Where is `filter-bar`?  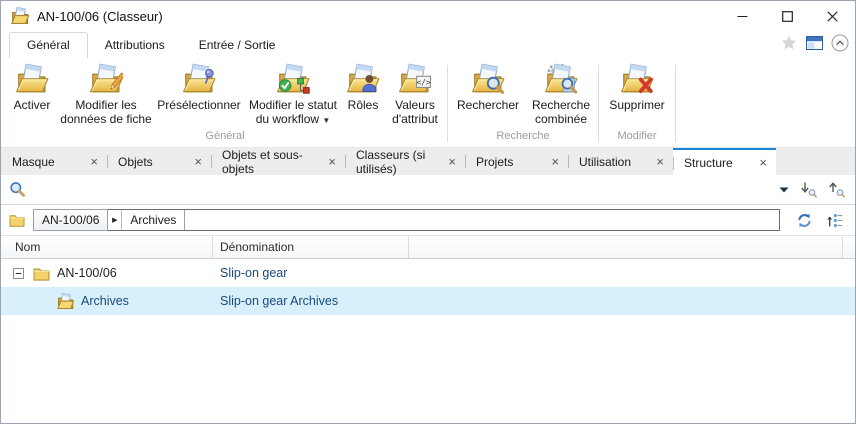 filter-bar is located at coordinates (428, 190).